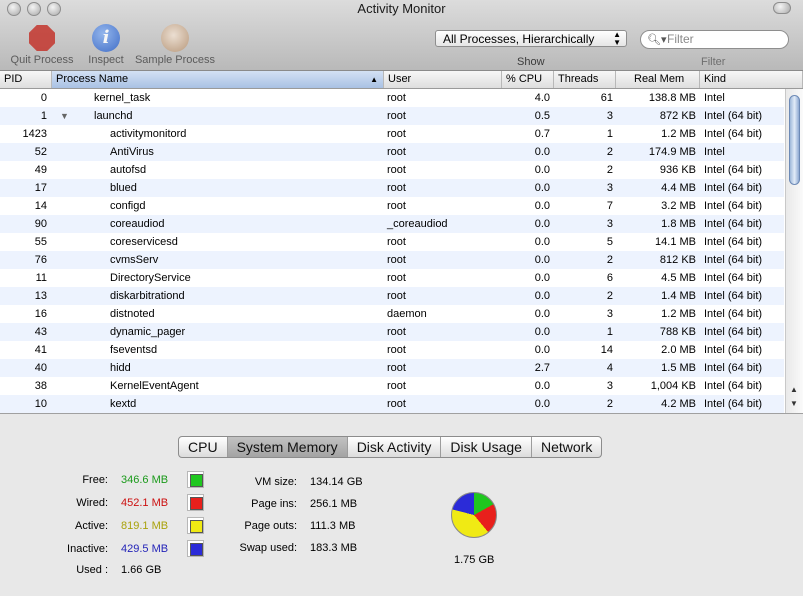  What do you see at coordinates (713, 62) in the screenshot?
I see `filter-label: Filter` at bounding box center [713, 62].